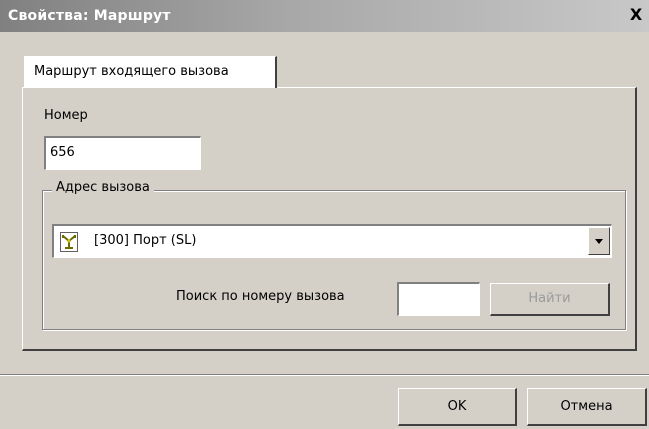  What do you see at coordinates (69, 242) in the screenshot?
I see `port-icon` at bounding box center [69, 242].